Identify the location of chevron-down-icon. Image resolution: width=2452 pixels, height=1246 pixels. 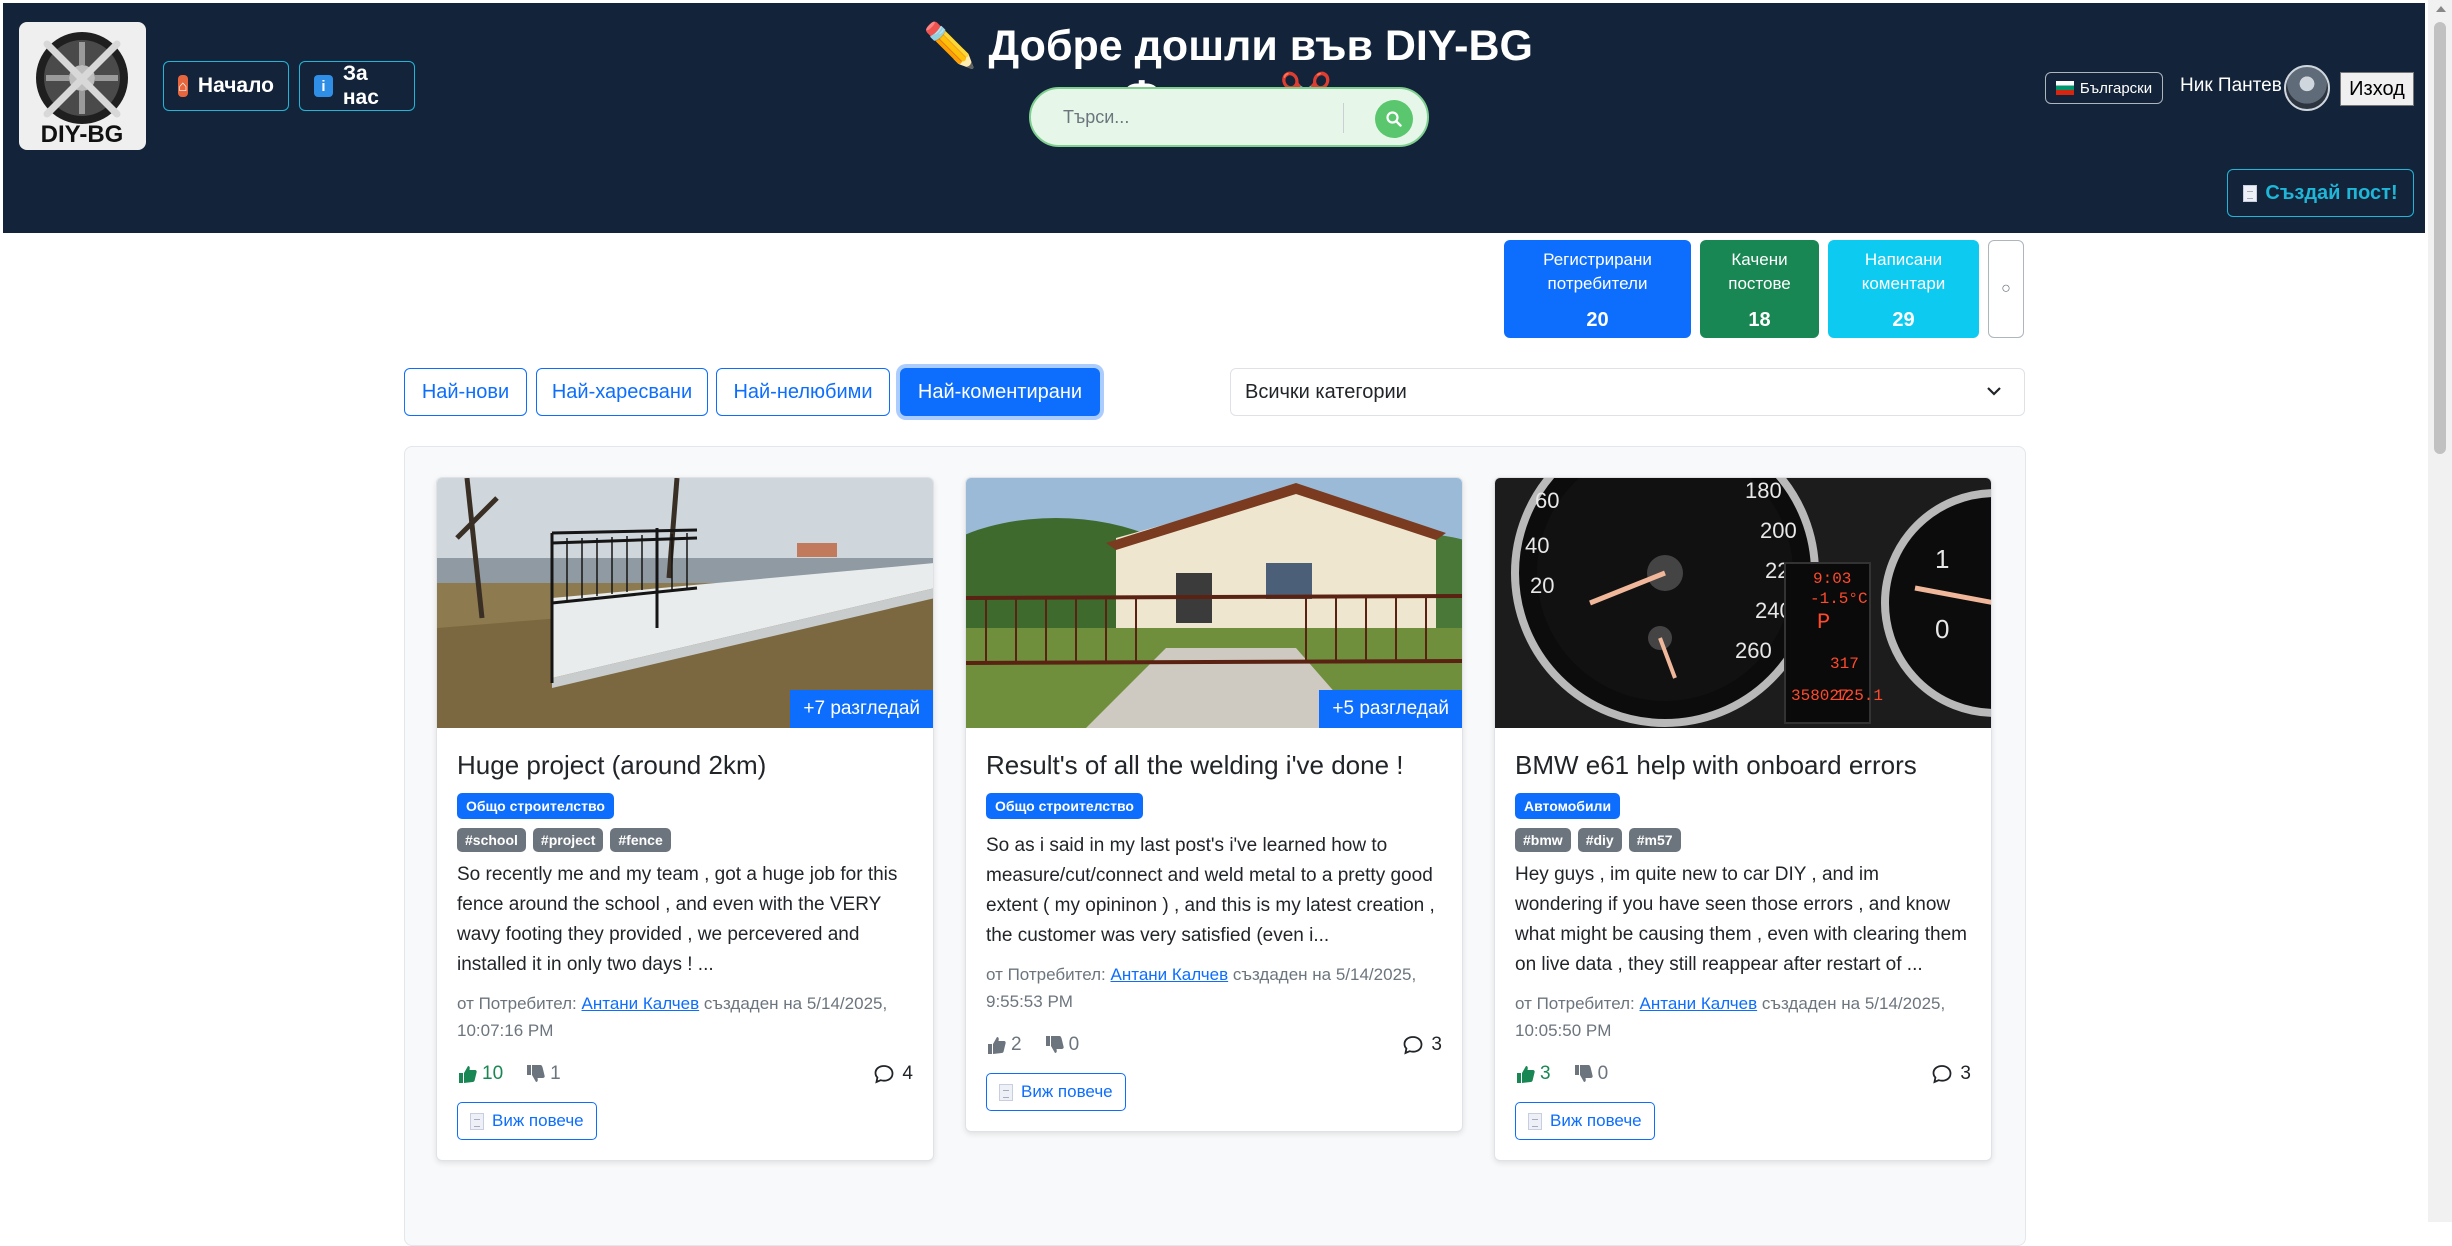
(1994, 391).